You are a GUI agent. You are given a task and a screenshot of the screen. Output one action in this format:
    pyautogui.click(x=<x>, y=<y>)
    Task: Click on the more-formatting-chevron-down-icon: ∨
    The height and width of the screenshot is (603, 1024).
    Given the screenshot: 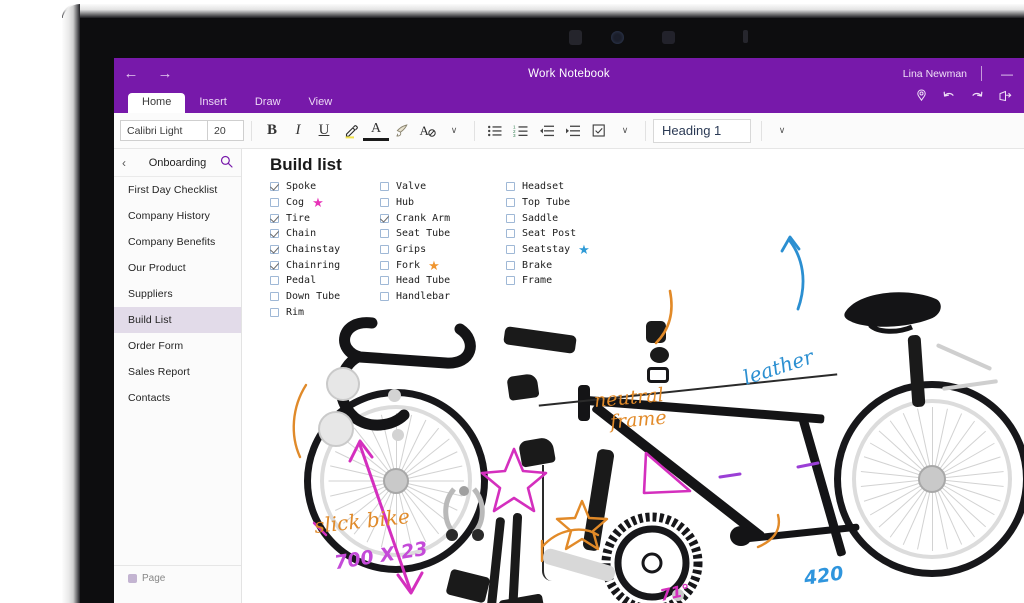 What is the action you would take?
    pyautogui.click(x=454, y=131)
    